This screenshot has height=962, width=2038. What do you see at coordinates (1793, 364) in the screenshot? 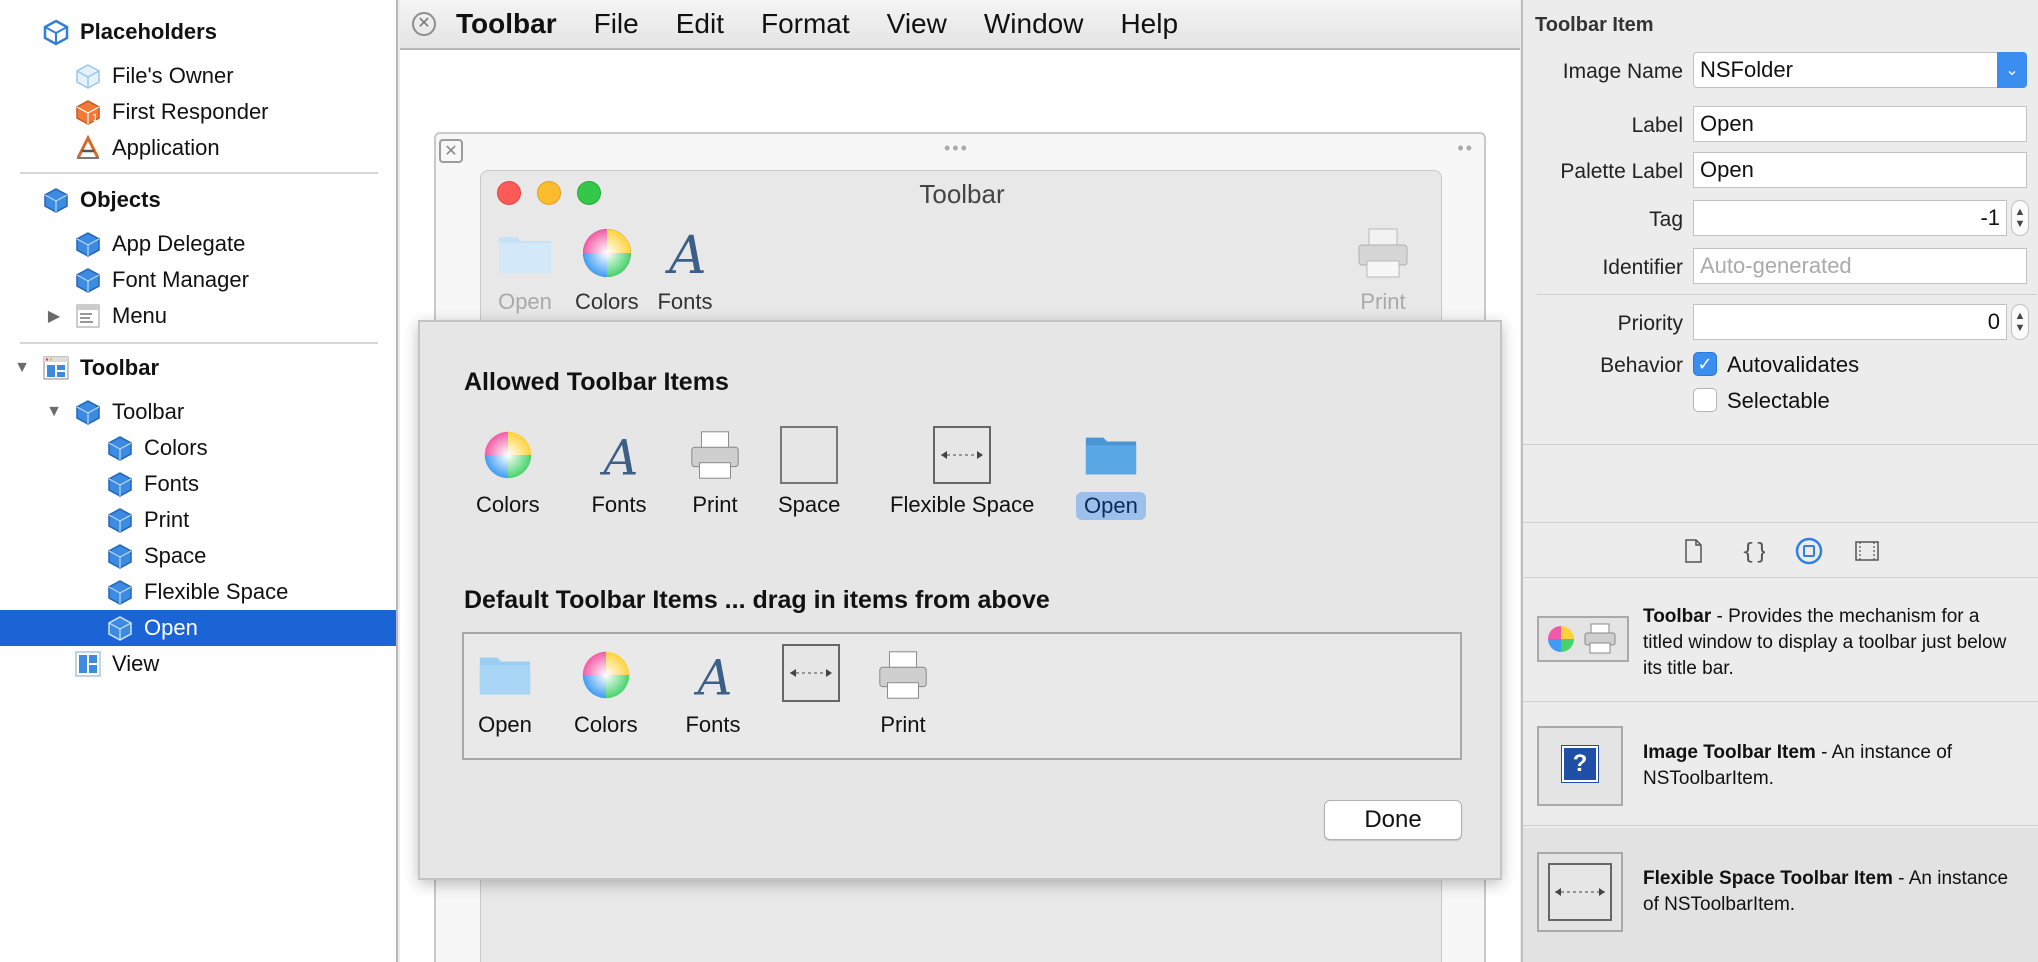
I see `autovalidates-label: Autovalidates` at bounding box center [1793, 364].